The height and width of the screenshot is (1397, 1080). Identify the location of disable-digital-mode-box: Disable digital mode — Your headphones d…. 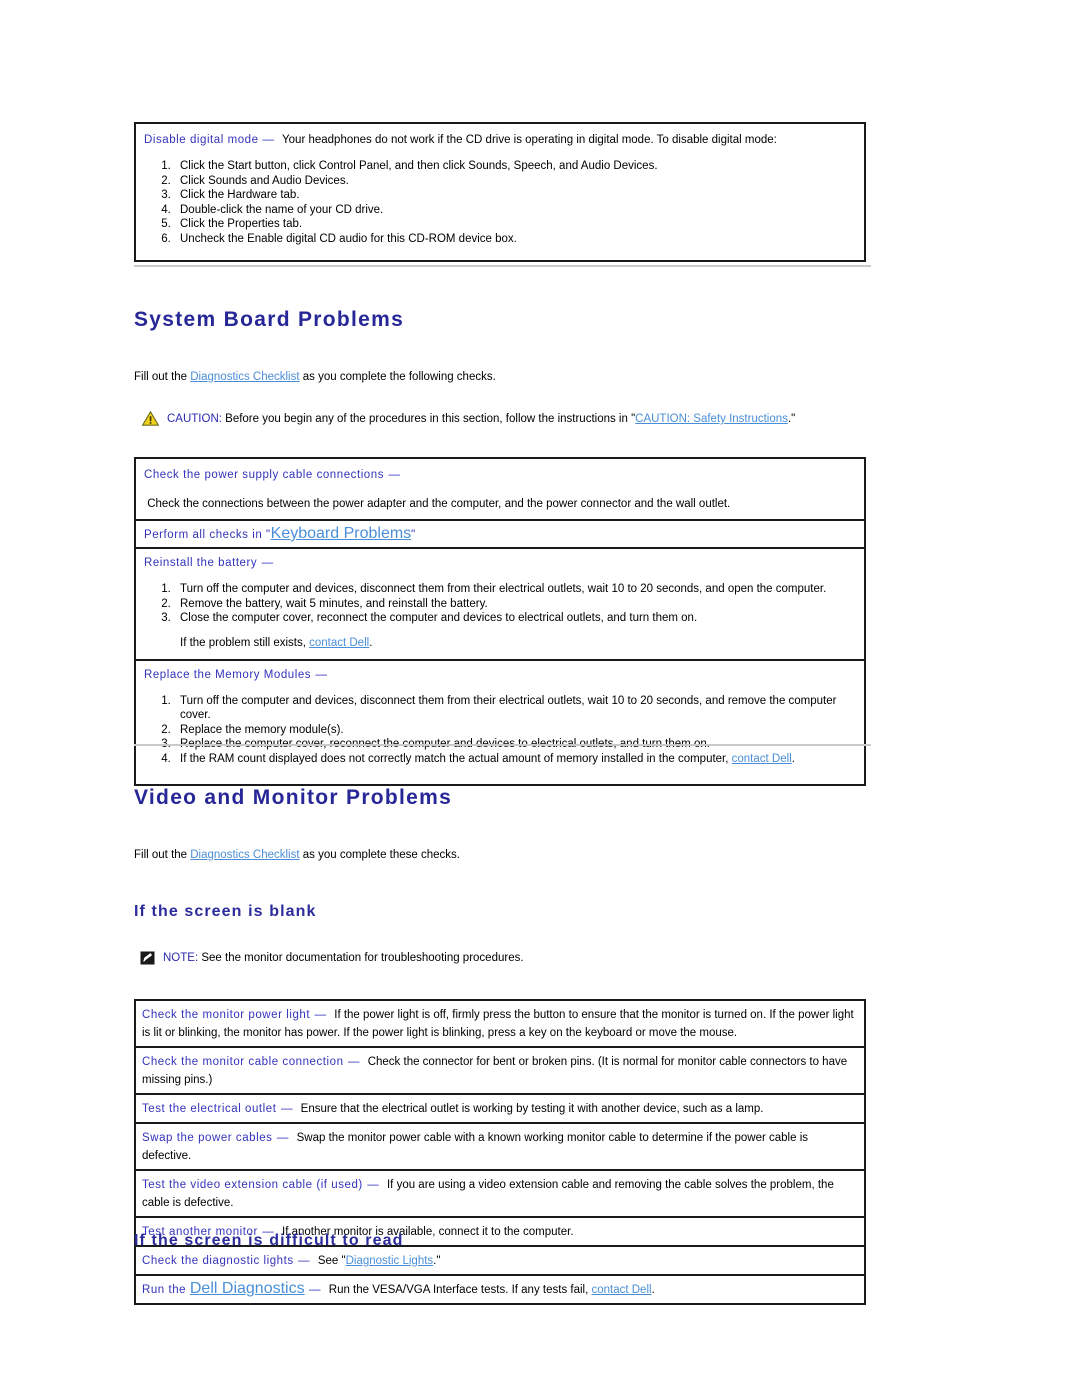
(500, 192).